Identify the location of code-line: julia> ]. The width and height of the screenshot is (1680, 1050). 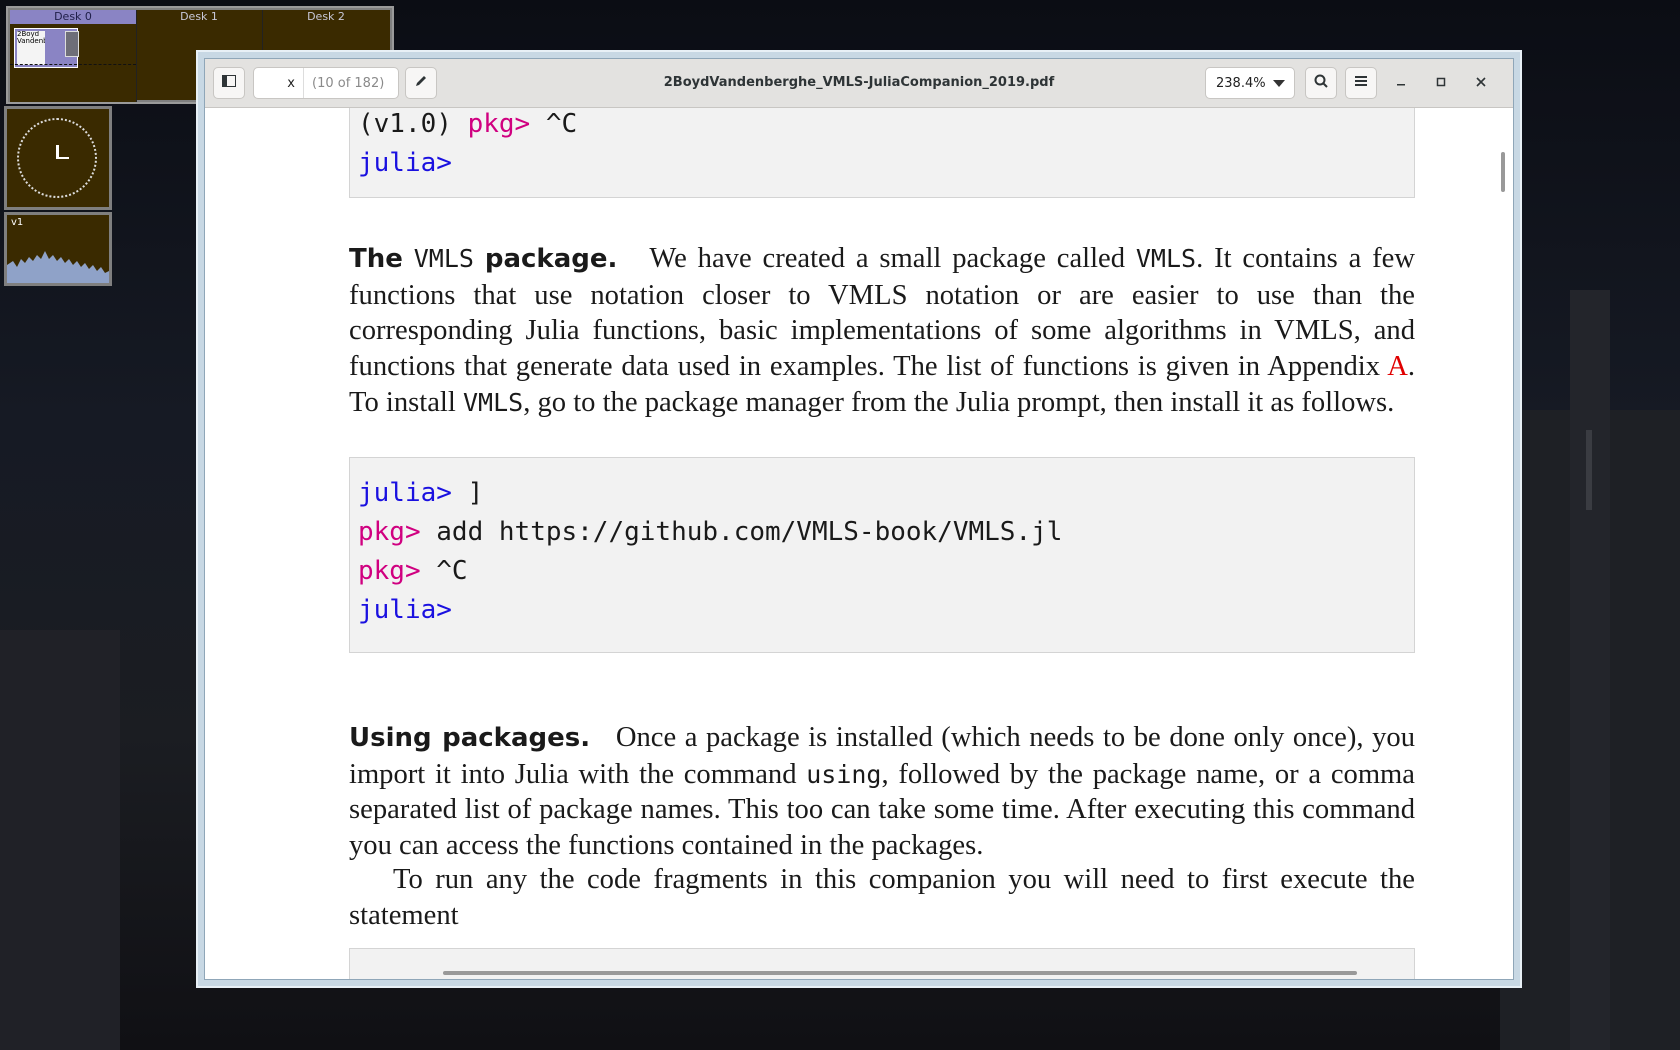
(886, 493).